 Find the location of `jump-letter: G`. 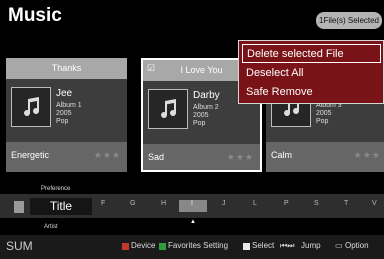

jump-letter: G is located at coordinates (132, 203).